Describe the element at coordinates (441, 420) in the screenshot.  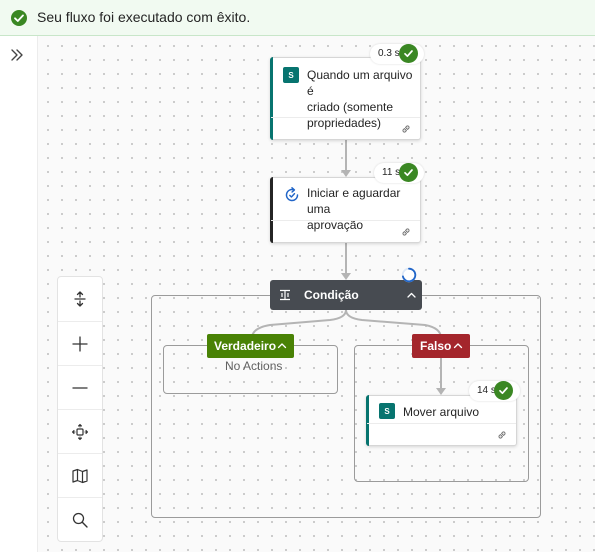
I see `move-file-card: S Mover arquivo` at that location.